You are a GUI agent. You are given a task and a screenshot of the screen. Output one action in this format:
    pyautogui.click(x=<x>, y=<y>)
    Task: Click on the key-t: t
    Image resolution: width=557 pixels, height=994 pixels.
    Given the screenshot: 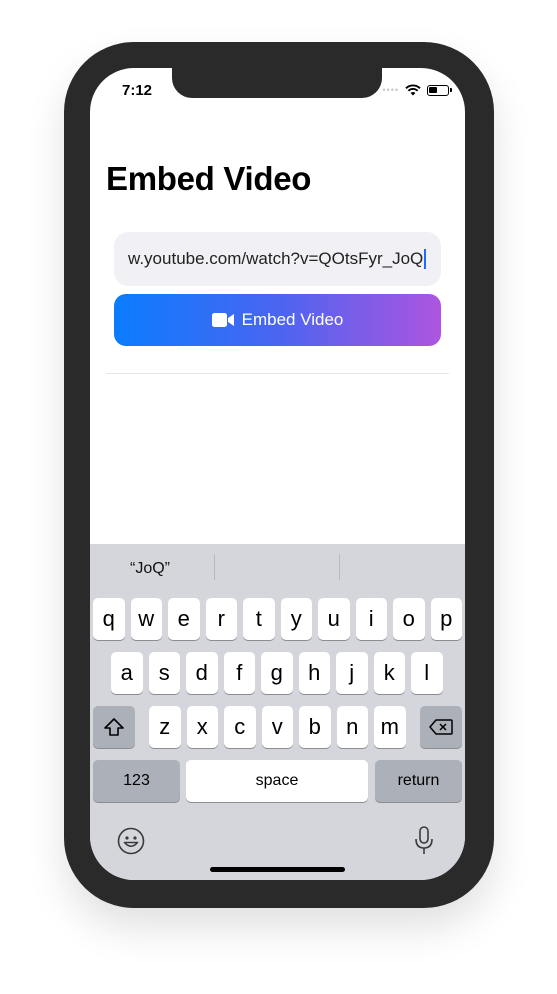 What is the action you would take?
    pyautogui.click(x=259, y=619)
    